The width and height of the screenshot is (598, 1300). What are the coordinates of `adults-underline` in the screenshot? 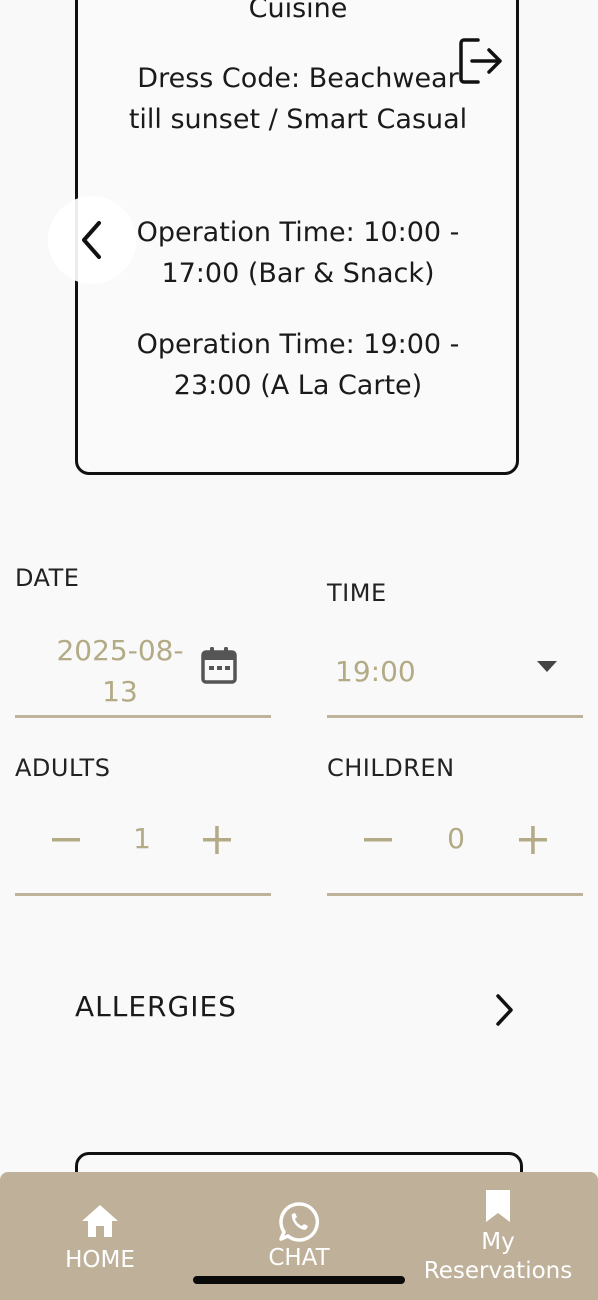 It's located at (143, 894).